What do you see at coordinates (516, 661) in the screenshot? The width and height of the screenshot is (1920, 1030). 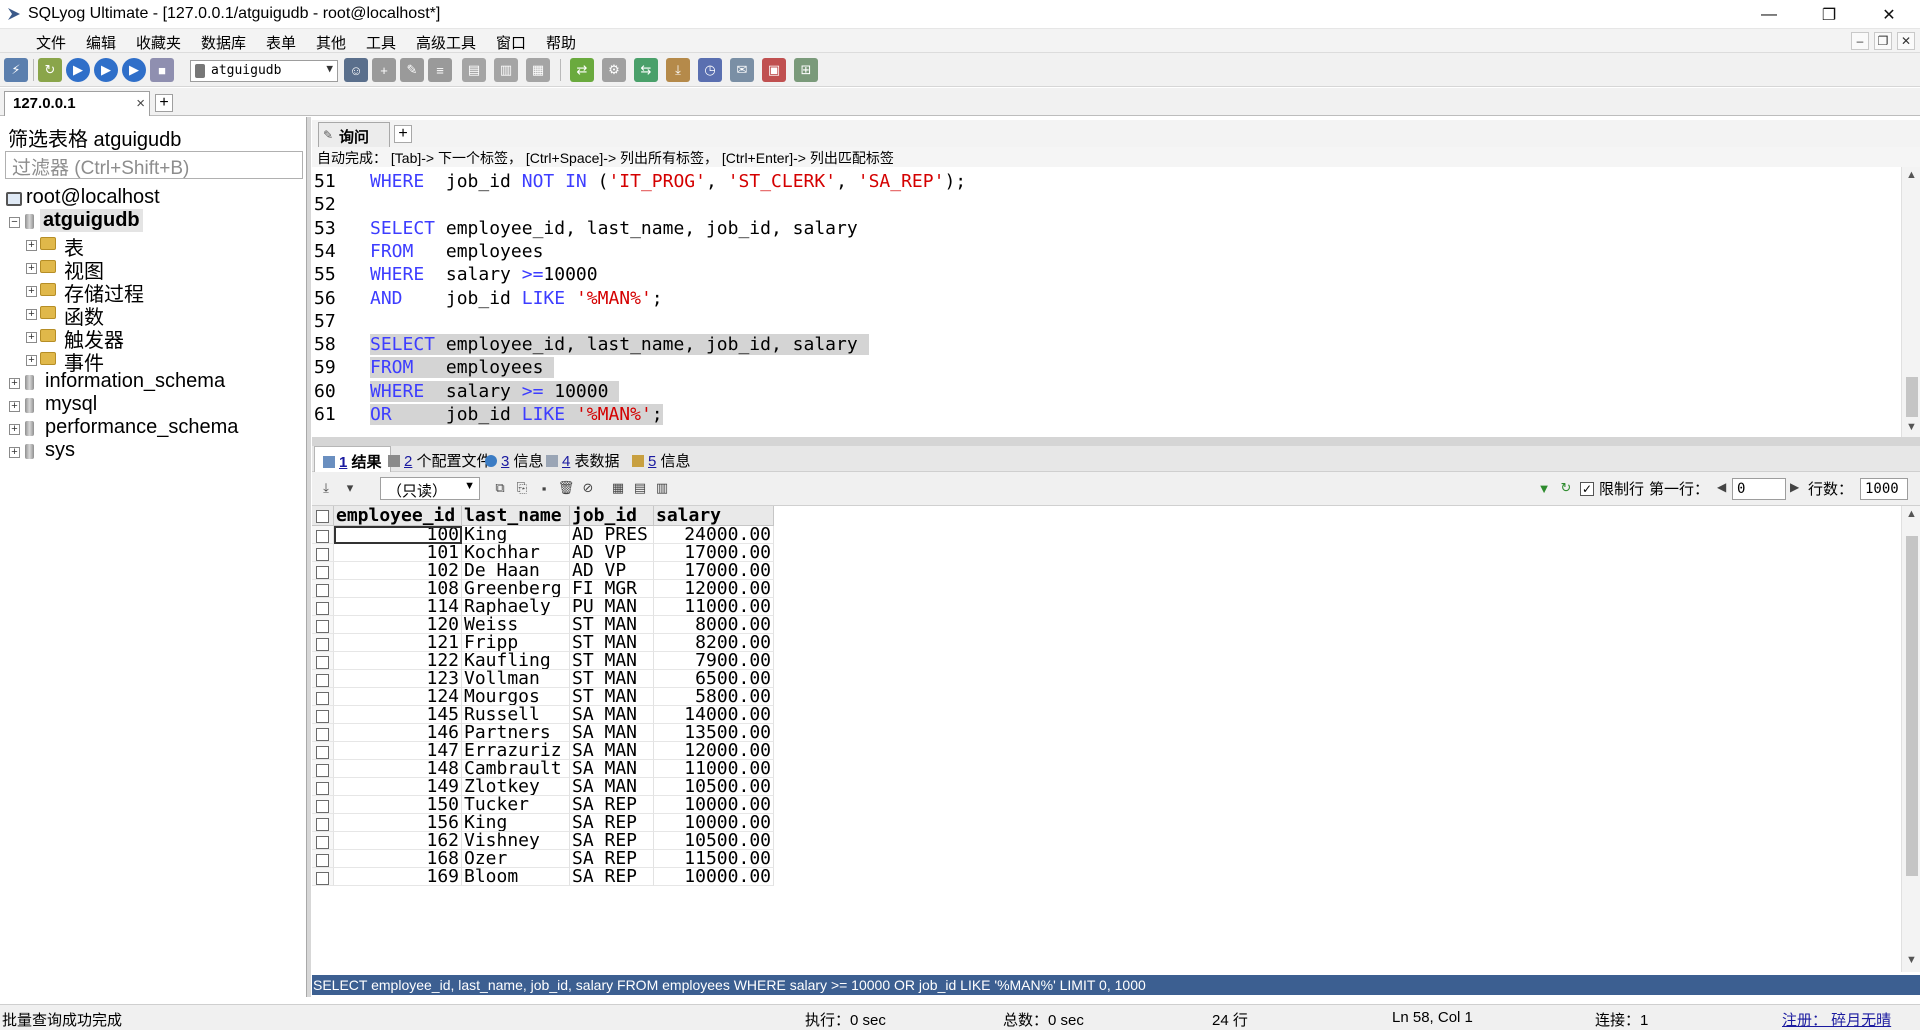 I see `table-cell: Kaufling` at bounding box center [516, 661].